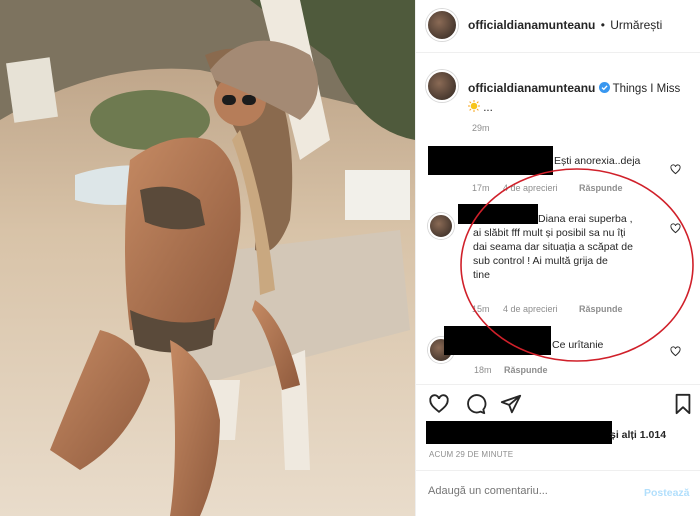  What do you see at coordinates (667, 493) in the screenshot?
I see `post-comment-button: Postează` at bounding box center [667, 493].